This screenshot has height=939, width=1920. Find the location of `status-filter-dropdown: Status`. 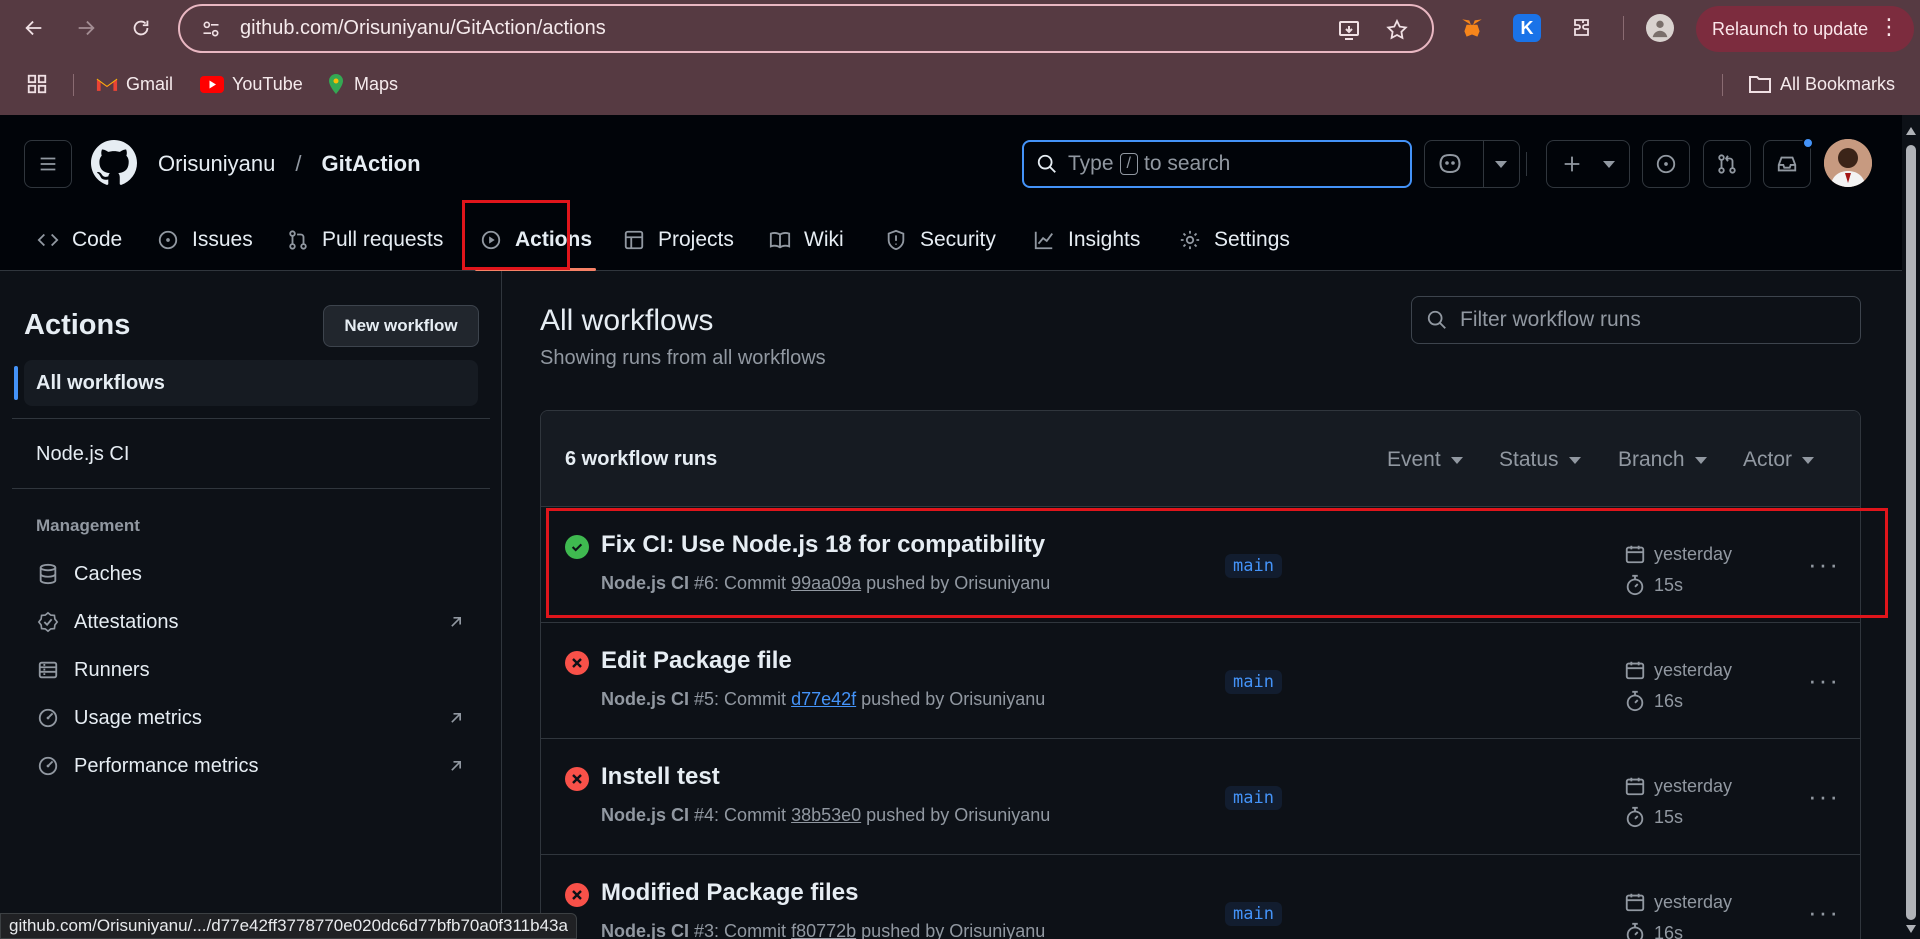

status-filter-dropdown: Status is located at coordinates (1540, 460).